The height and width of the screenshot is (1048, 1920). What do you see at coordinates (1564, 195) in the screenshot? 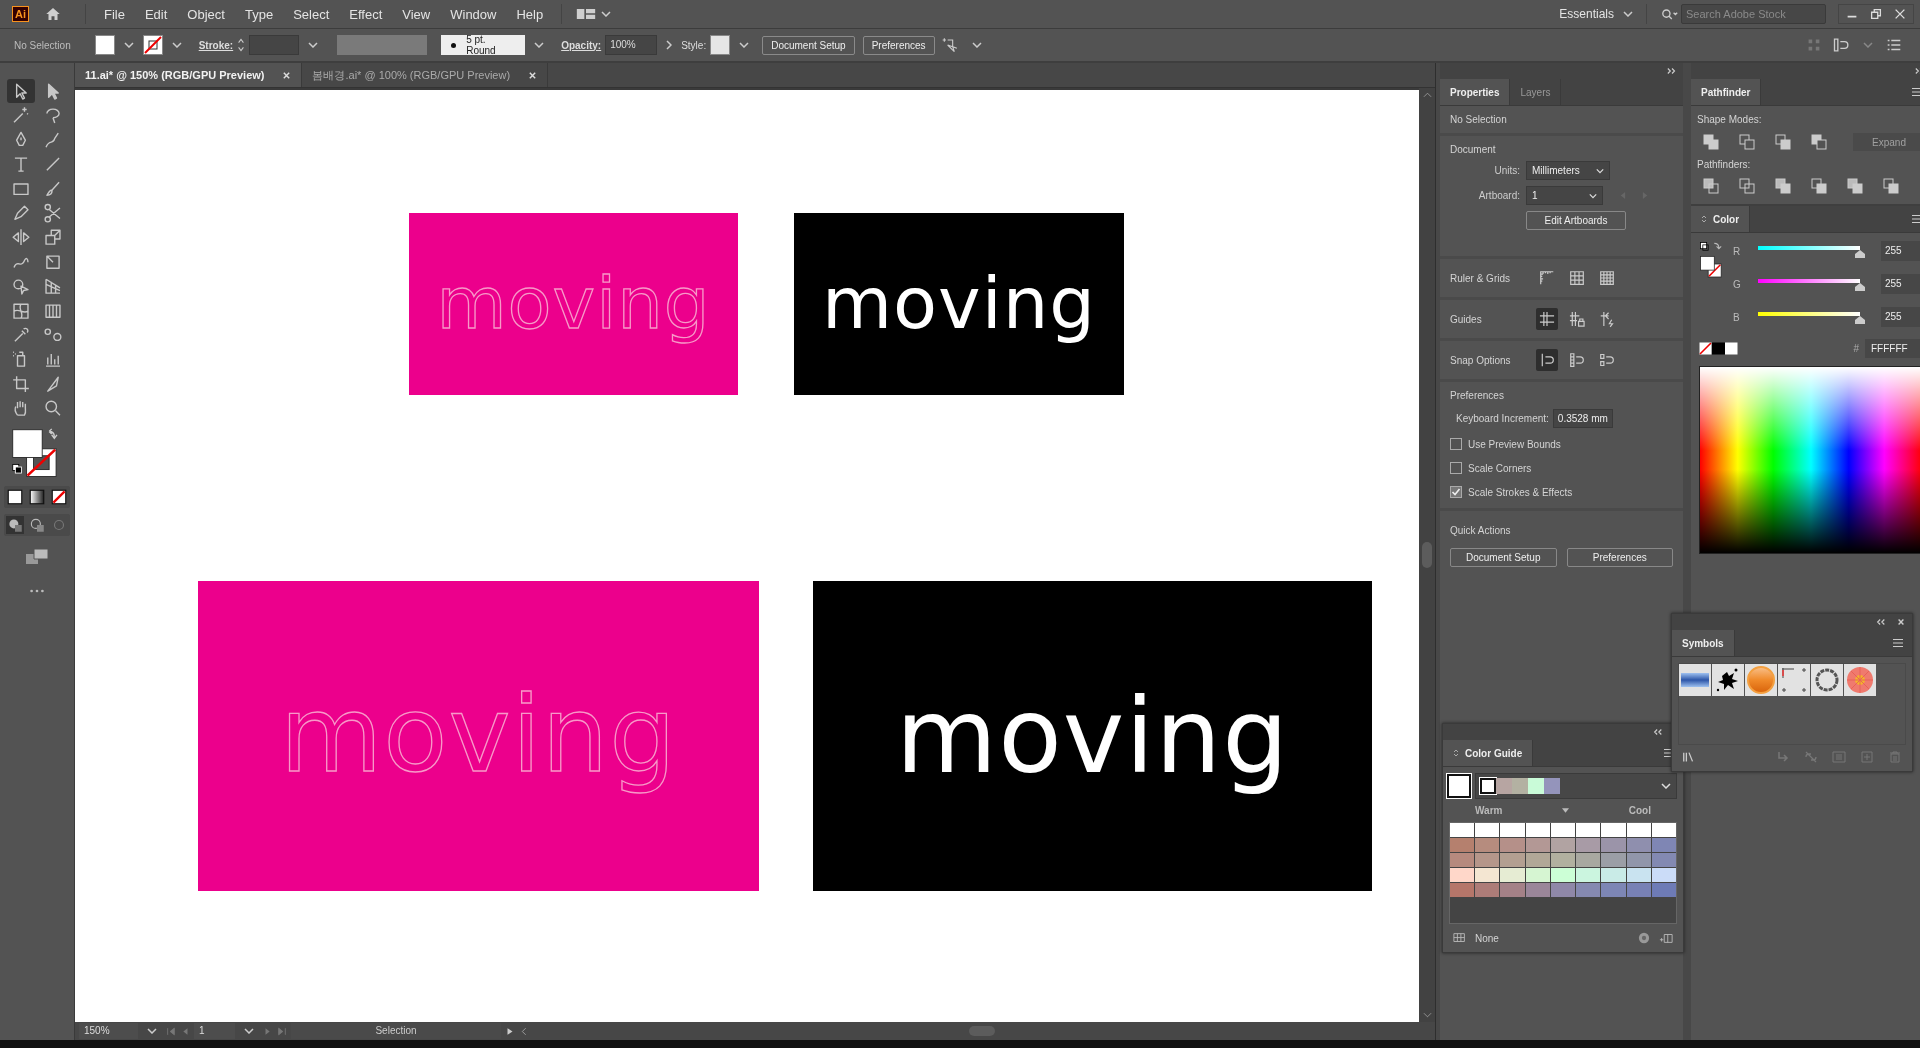
I see `artboard-dropdown: 1` at bounding box center [1564, 195].